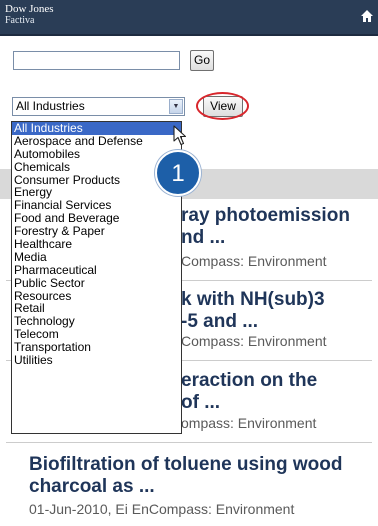 This screenshot has width=378, height=526. Describe the element at coordinates (96, 128) in the screenshot. I see `dropdown-option: All Industries` at that location.